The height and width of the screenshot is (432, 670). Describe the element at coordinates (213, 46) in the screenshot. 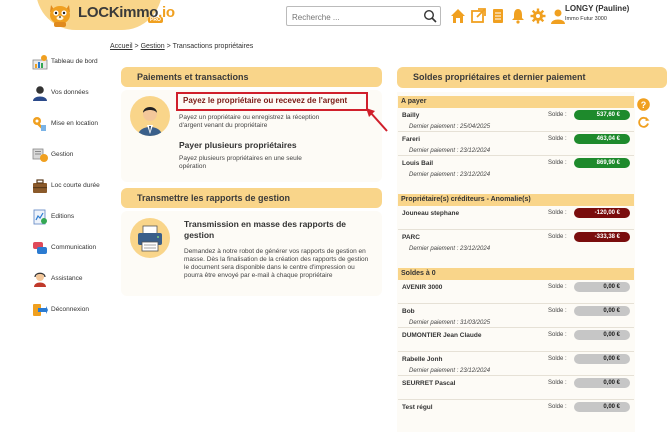

I see `breadcrumb-current: Transactions propriétaires` at that location.